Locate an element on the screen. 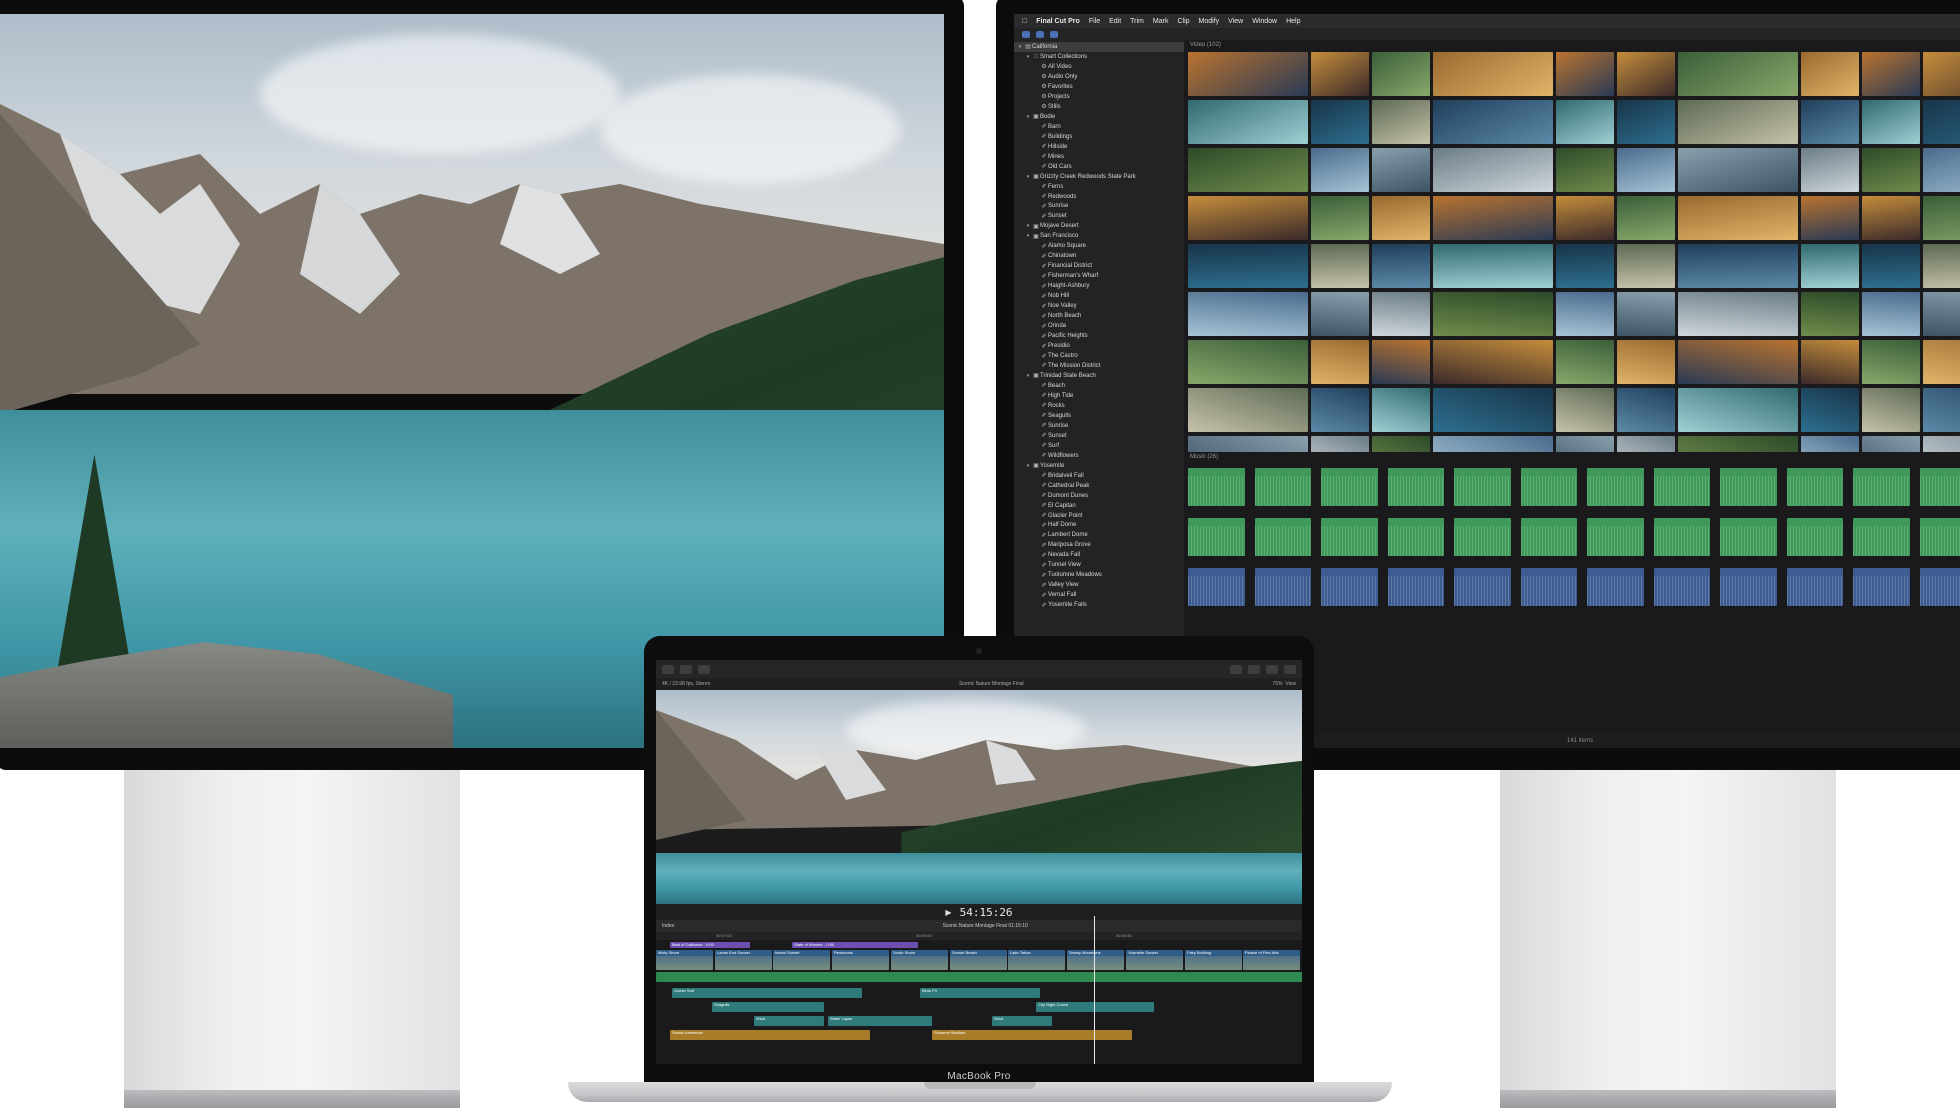  library-item: ✐ Sunset is located at coordinates (1099, 216).